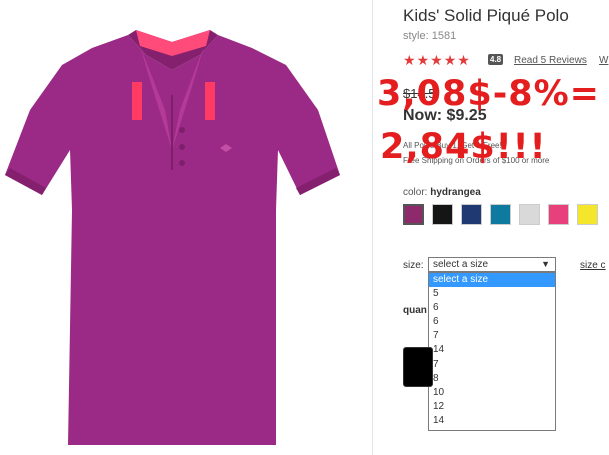 This screenshot has width=609, height=455. Describe the element at coordinates (496, 59) in the screenshot. I see `rating-badge: 4.8` at that location.